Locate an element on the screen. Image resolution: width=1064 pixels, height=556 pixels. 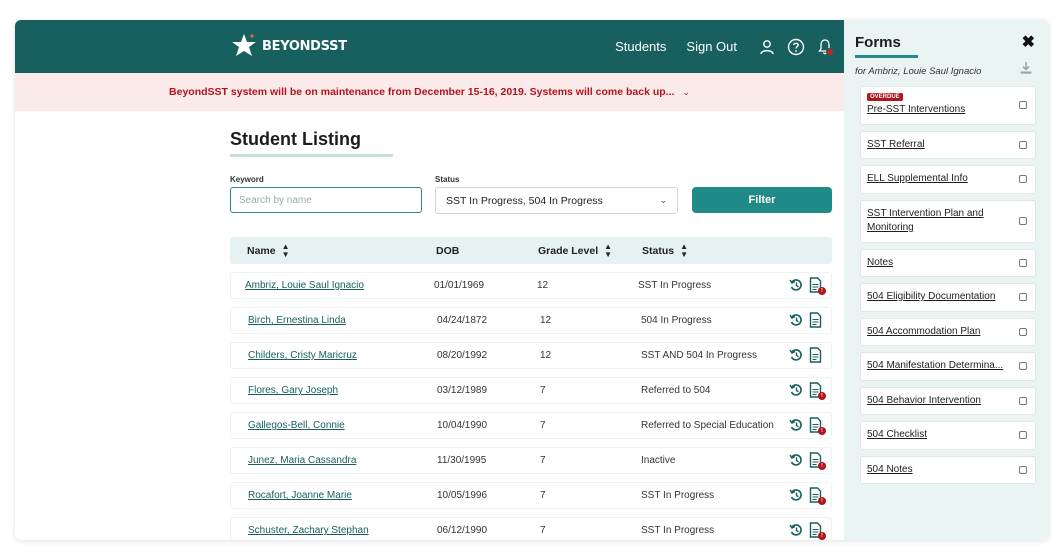
form-item: 504 Notes is located at coordinates (948, 469).